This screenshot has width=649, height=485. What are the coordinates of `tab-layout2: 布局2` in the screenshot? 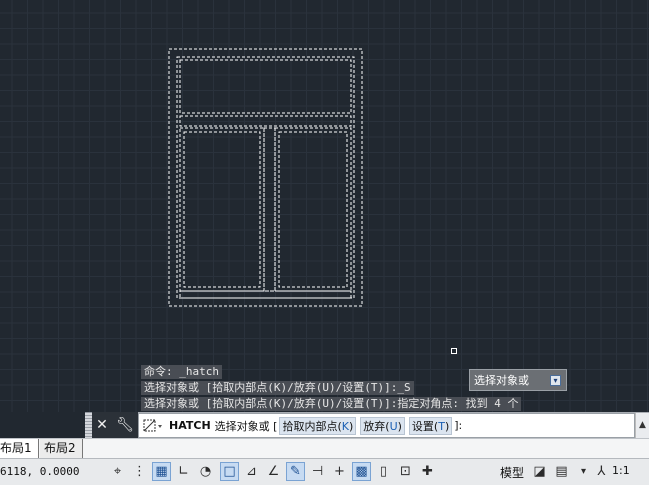 It's located at (61, 448).